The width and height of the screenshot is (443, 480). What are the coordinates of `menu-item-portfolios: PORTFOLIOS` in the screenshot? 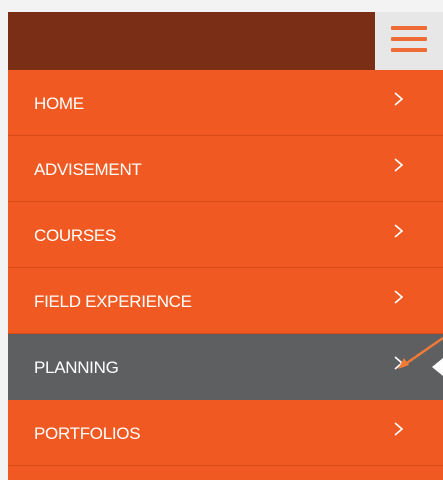 It's located at (225, 433).